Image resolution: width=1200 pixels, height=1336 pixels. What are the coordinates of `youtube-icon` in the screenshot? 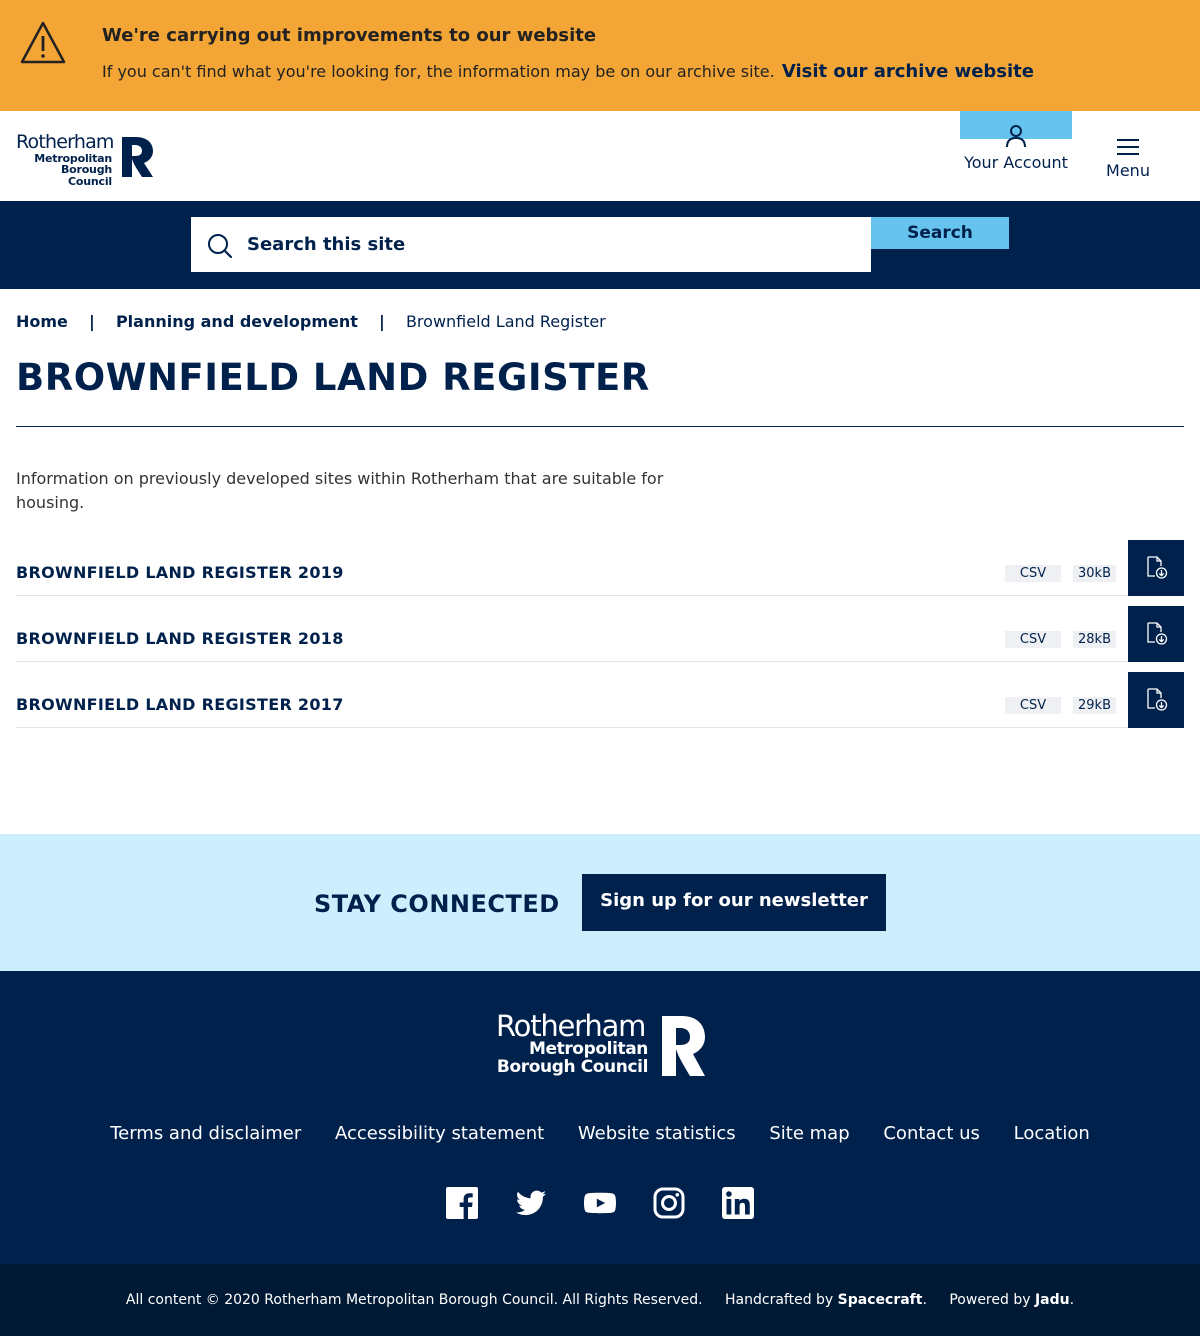 It's located at (600, 1203).